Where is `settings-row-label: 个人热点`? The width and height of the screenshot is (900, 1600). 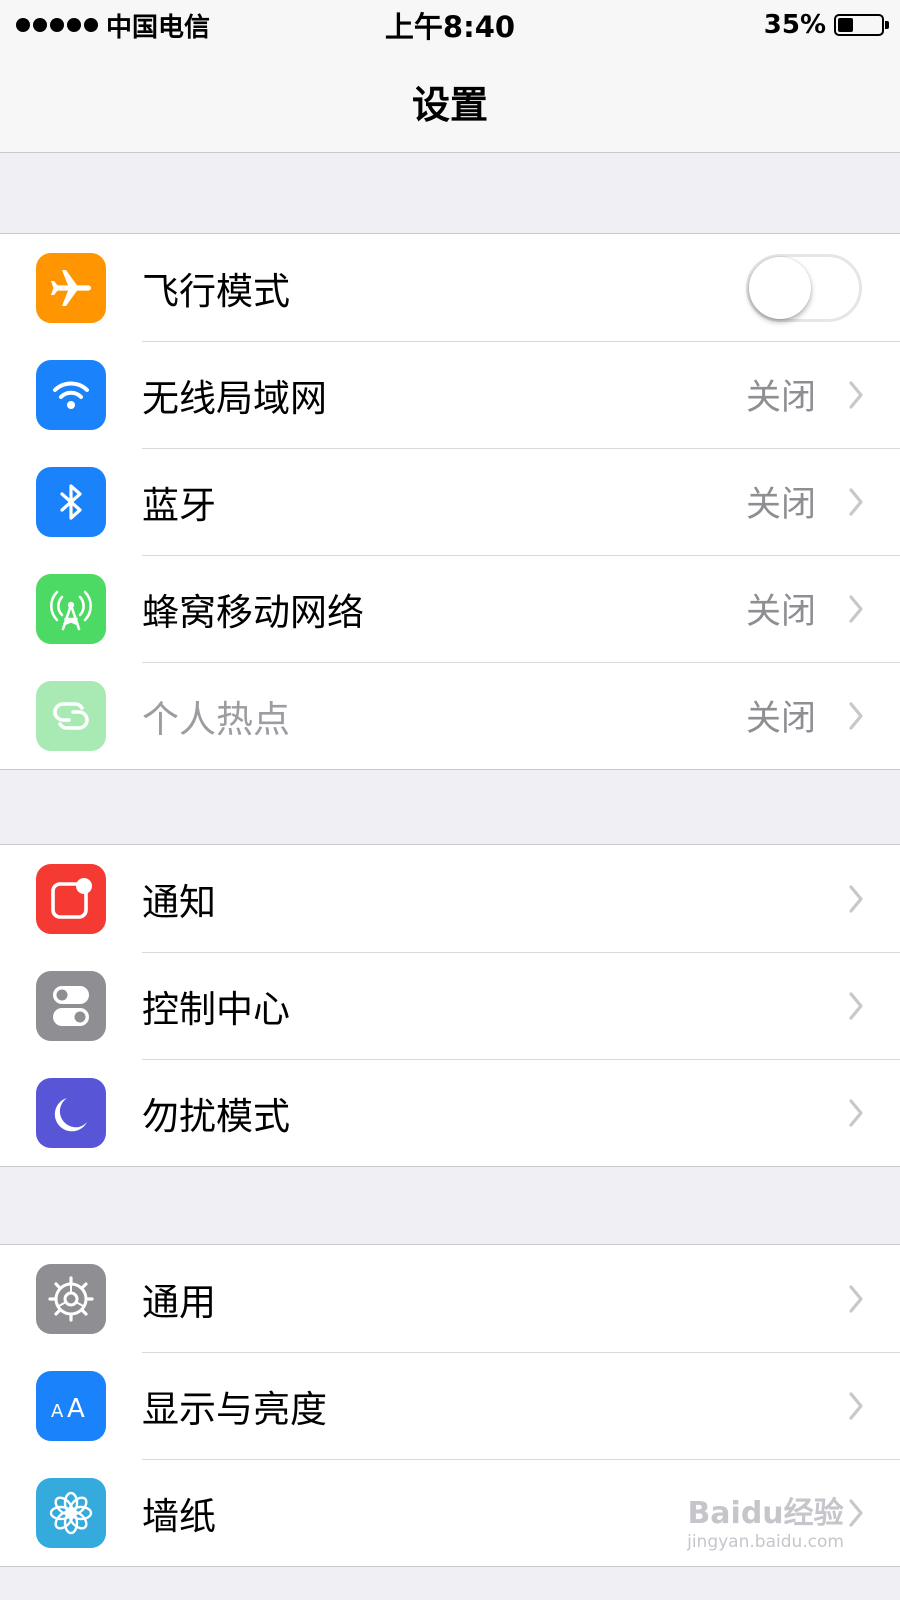 settings-row-label: 个人热点 is located at coordinates (216, 719).